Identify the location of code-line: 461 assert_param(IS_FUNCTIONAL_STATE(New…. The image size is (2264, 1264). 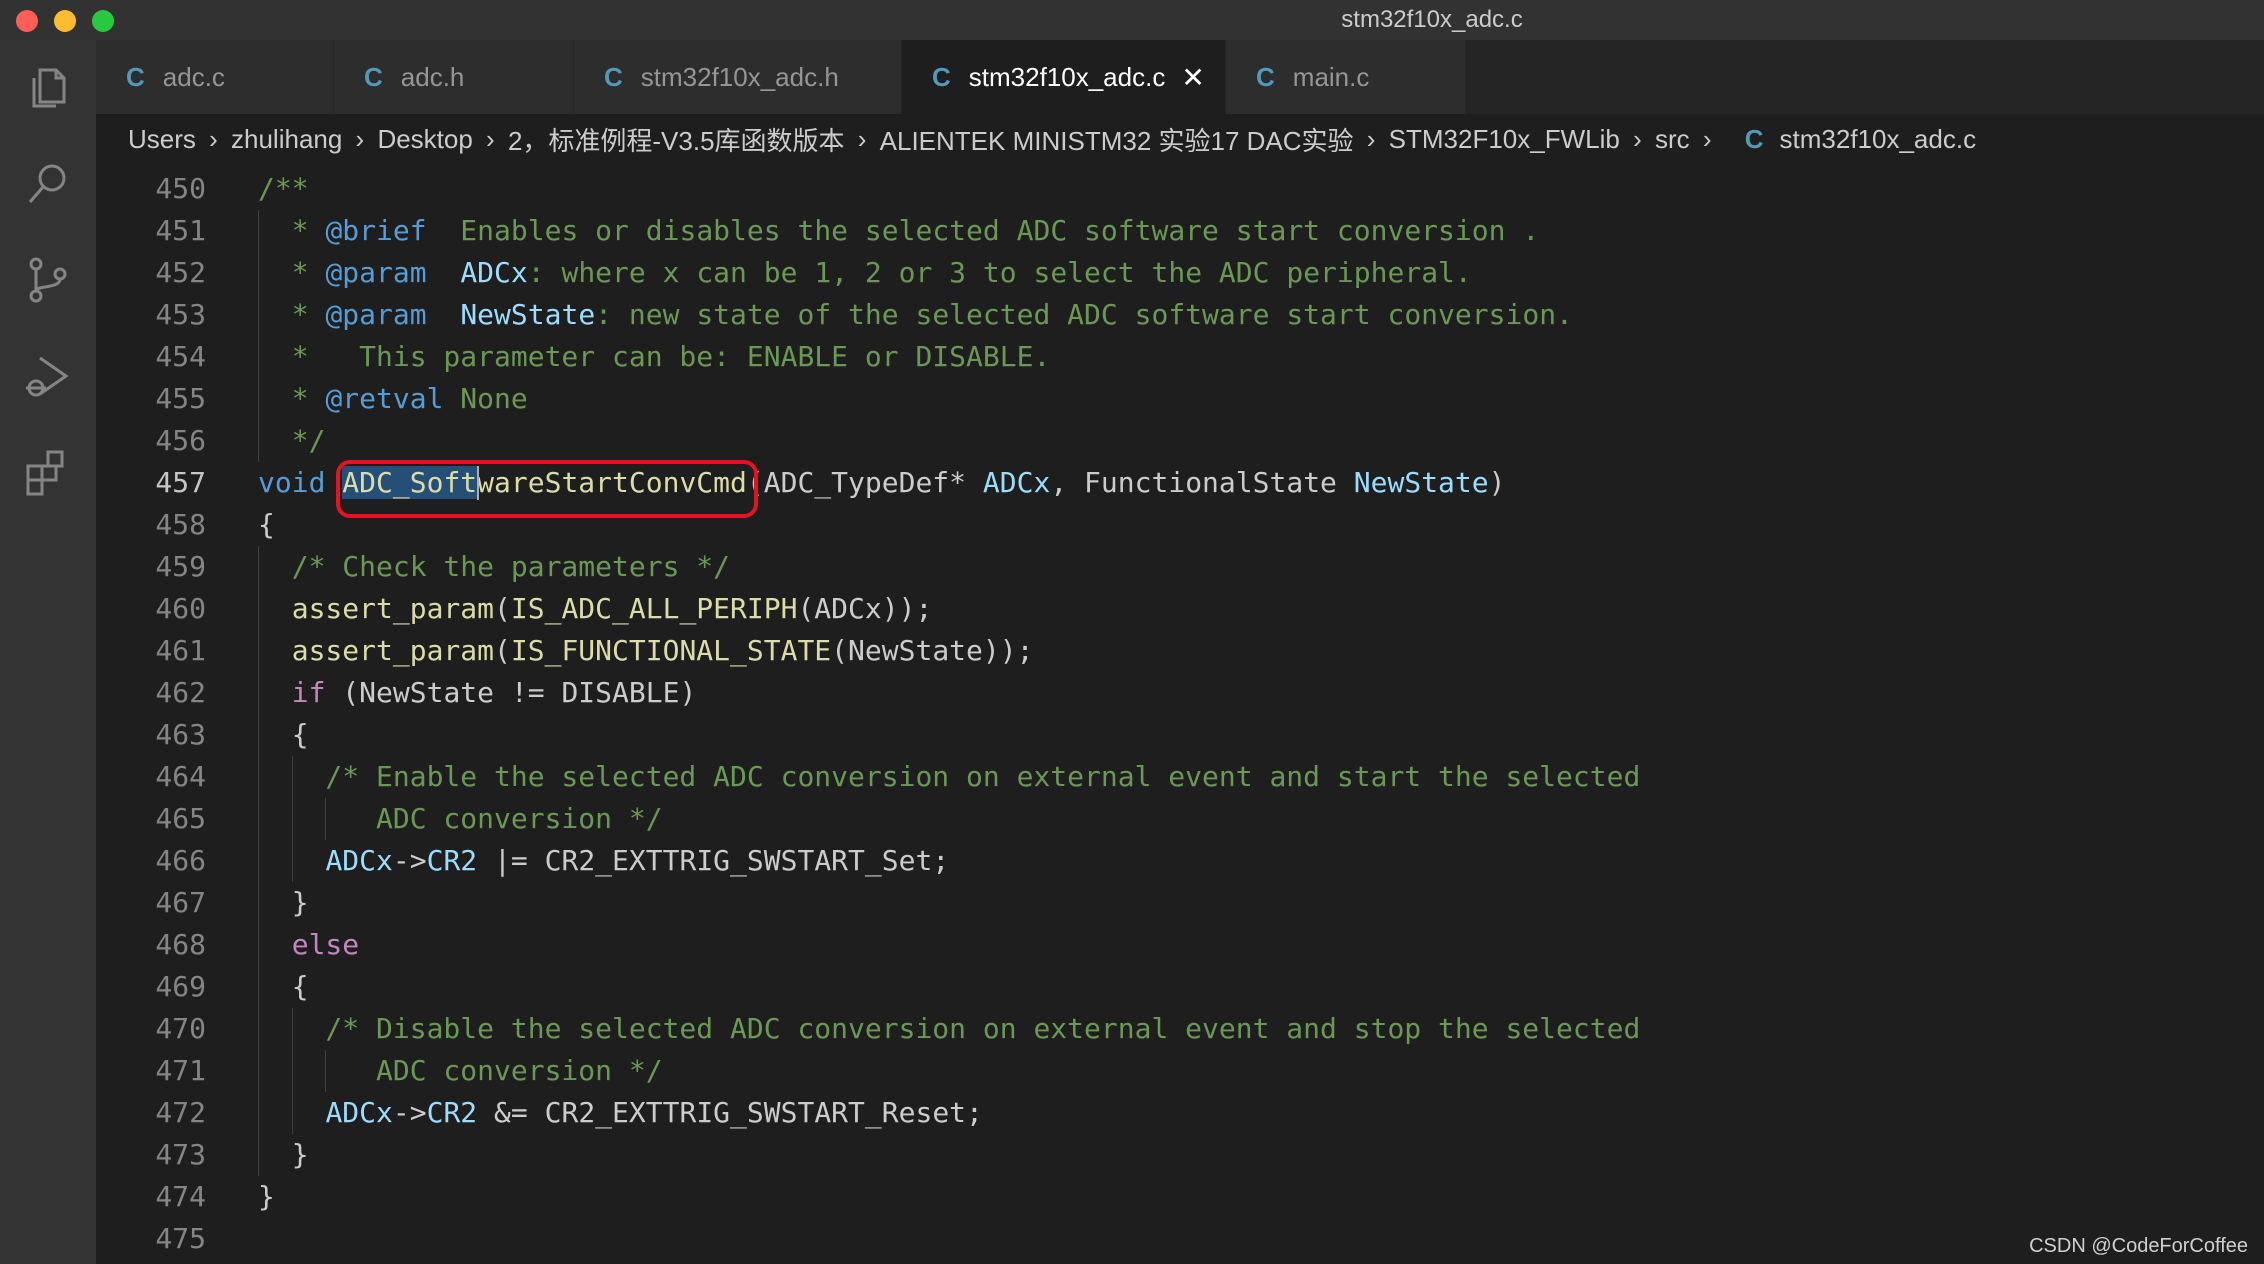
(1180, 651).